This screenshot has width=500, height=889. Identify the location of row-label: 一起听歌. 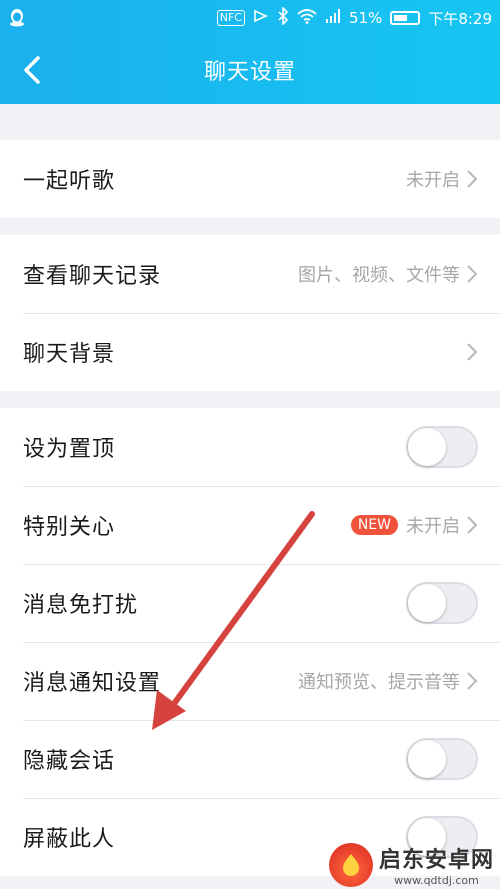
(69, 181).